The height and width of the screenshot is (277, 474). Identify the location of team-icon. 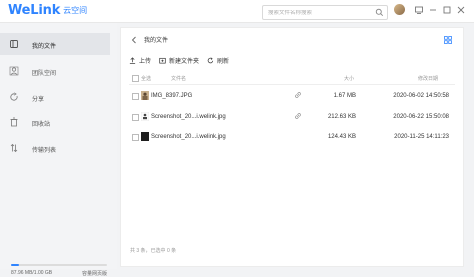
(14, 71).